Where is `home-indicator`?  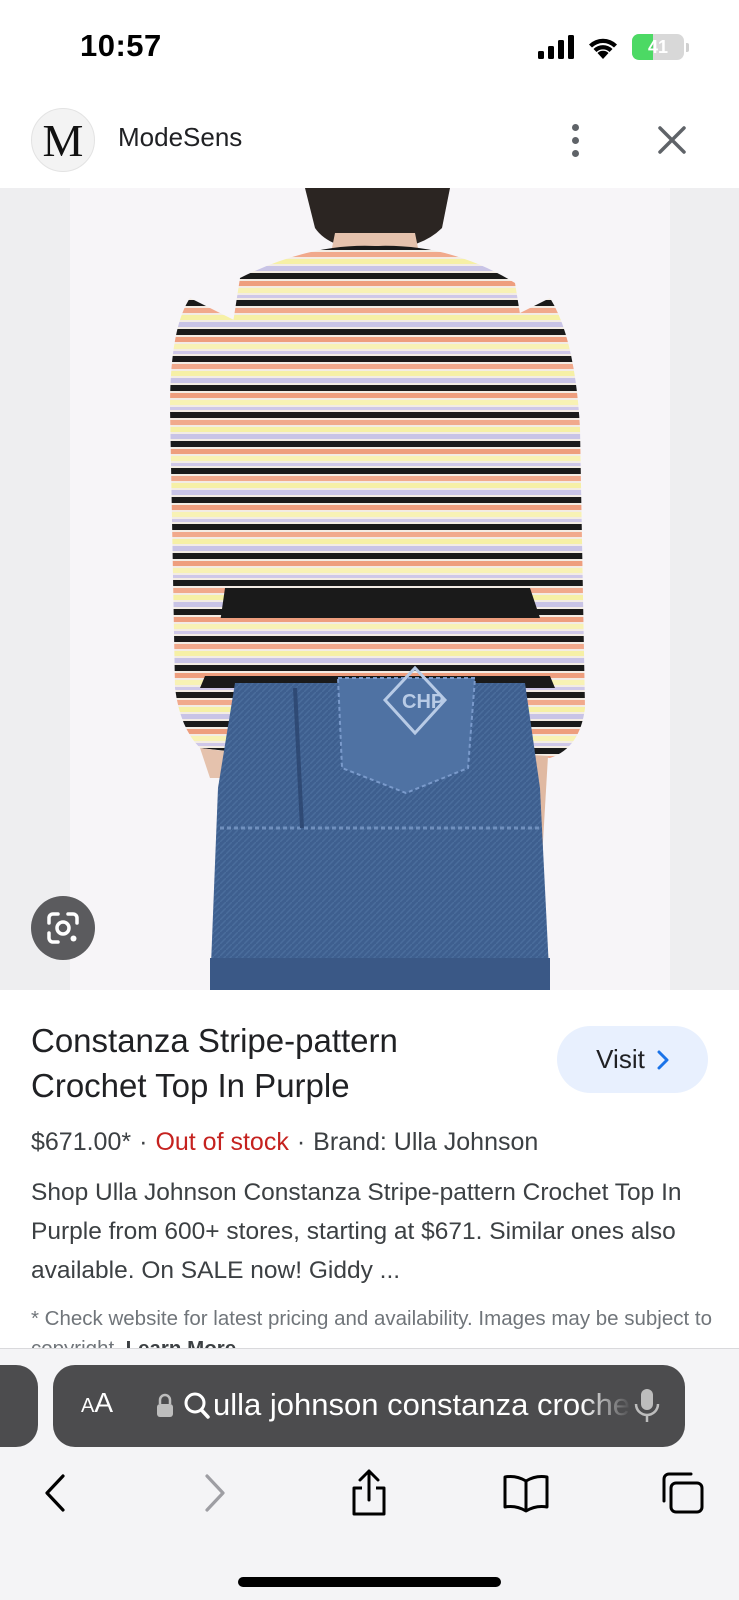 home-indicator is located at coordinates (369, 1582).